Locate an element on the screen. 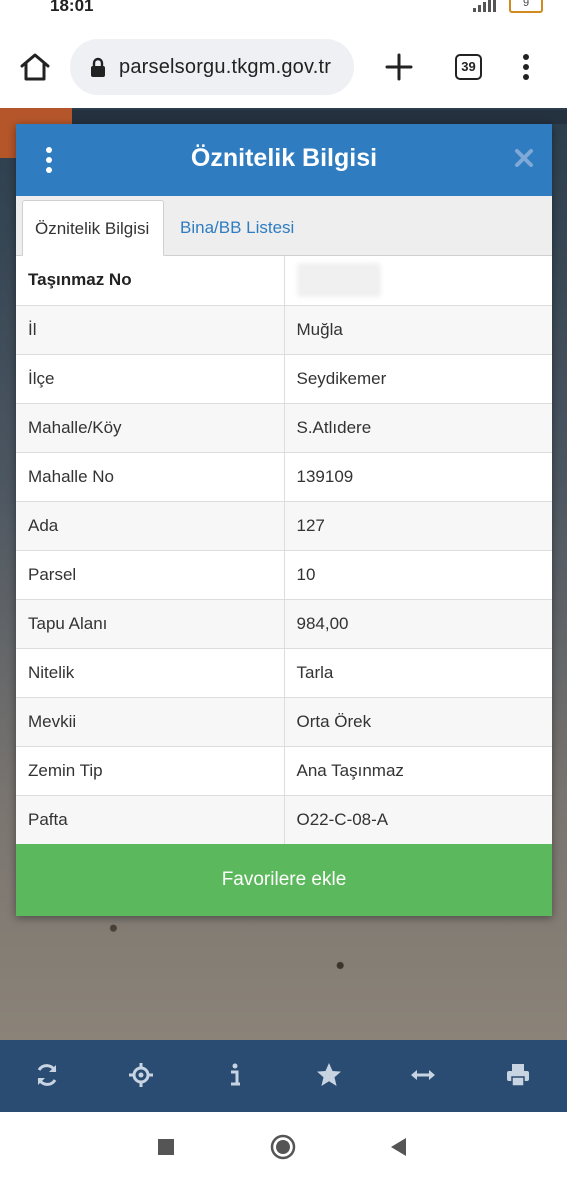 The image size is (567, 1180). table-row: Parsel 10 is located at coordinates (284, 574).